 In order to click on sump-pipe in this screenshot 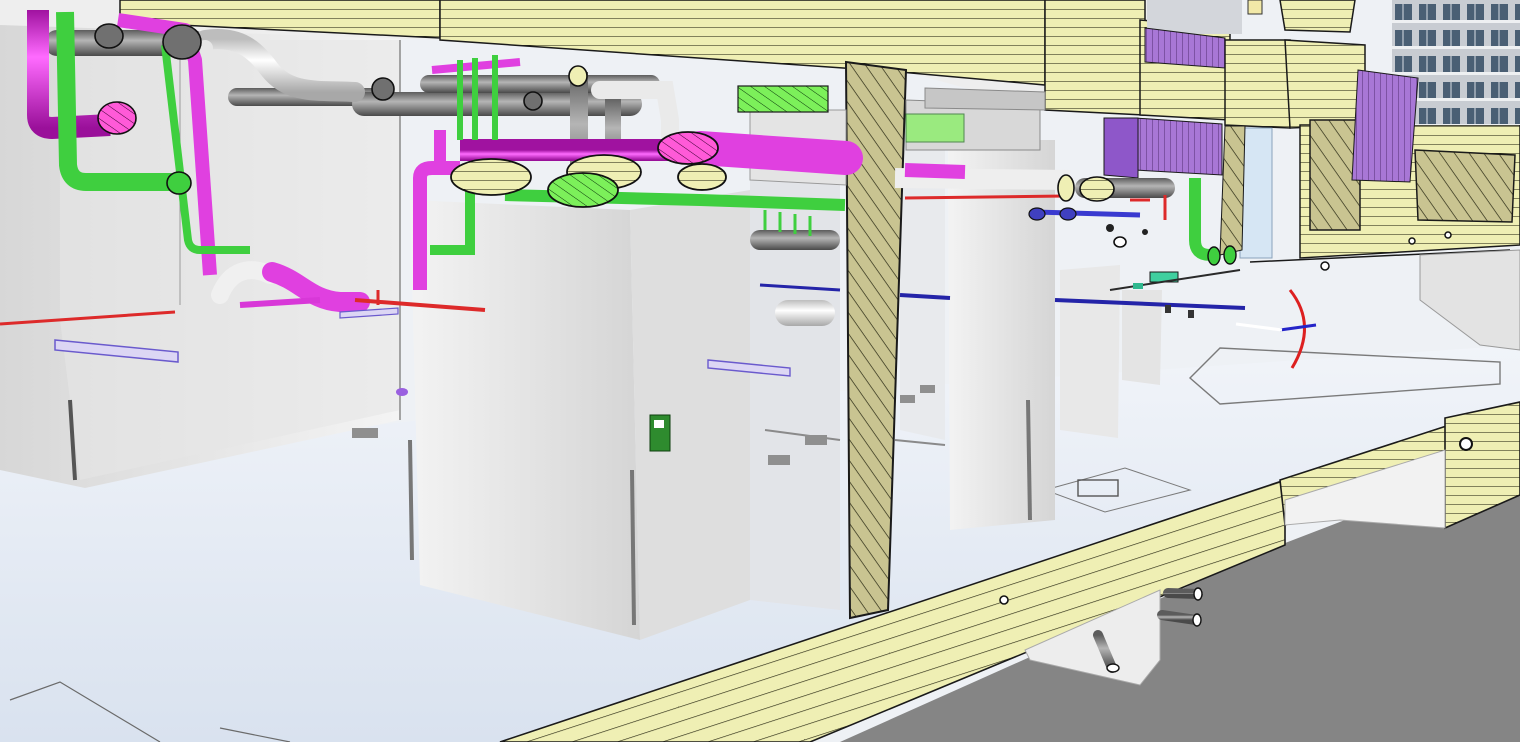, I will do `click(1179, 617)`.